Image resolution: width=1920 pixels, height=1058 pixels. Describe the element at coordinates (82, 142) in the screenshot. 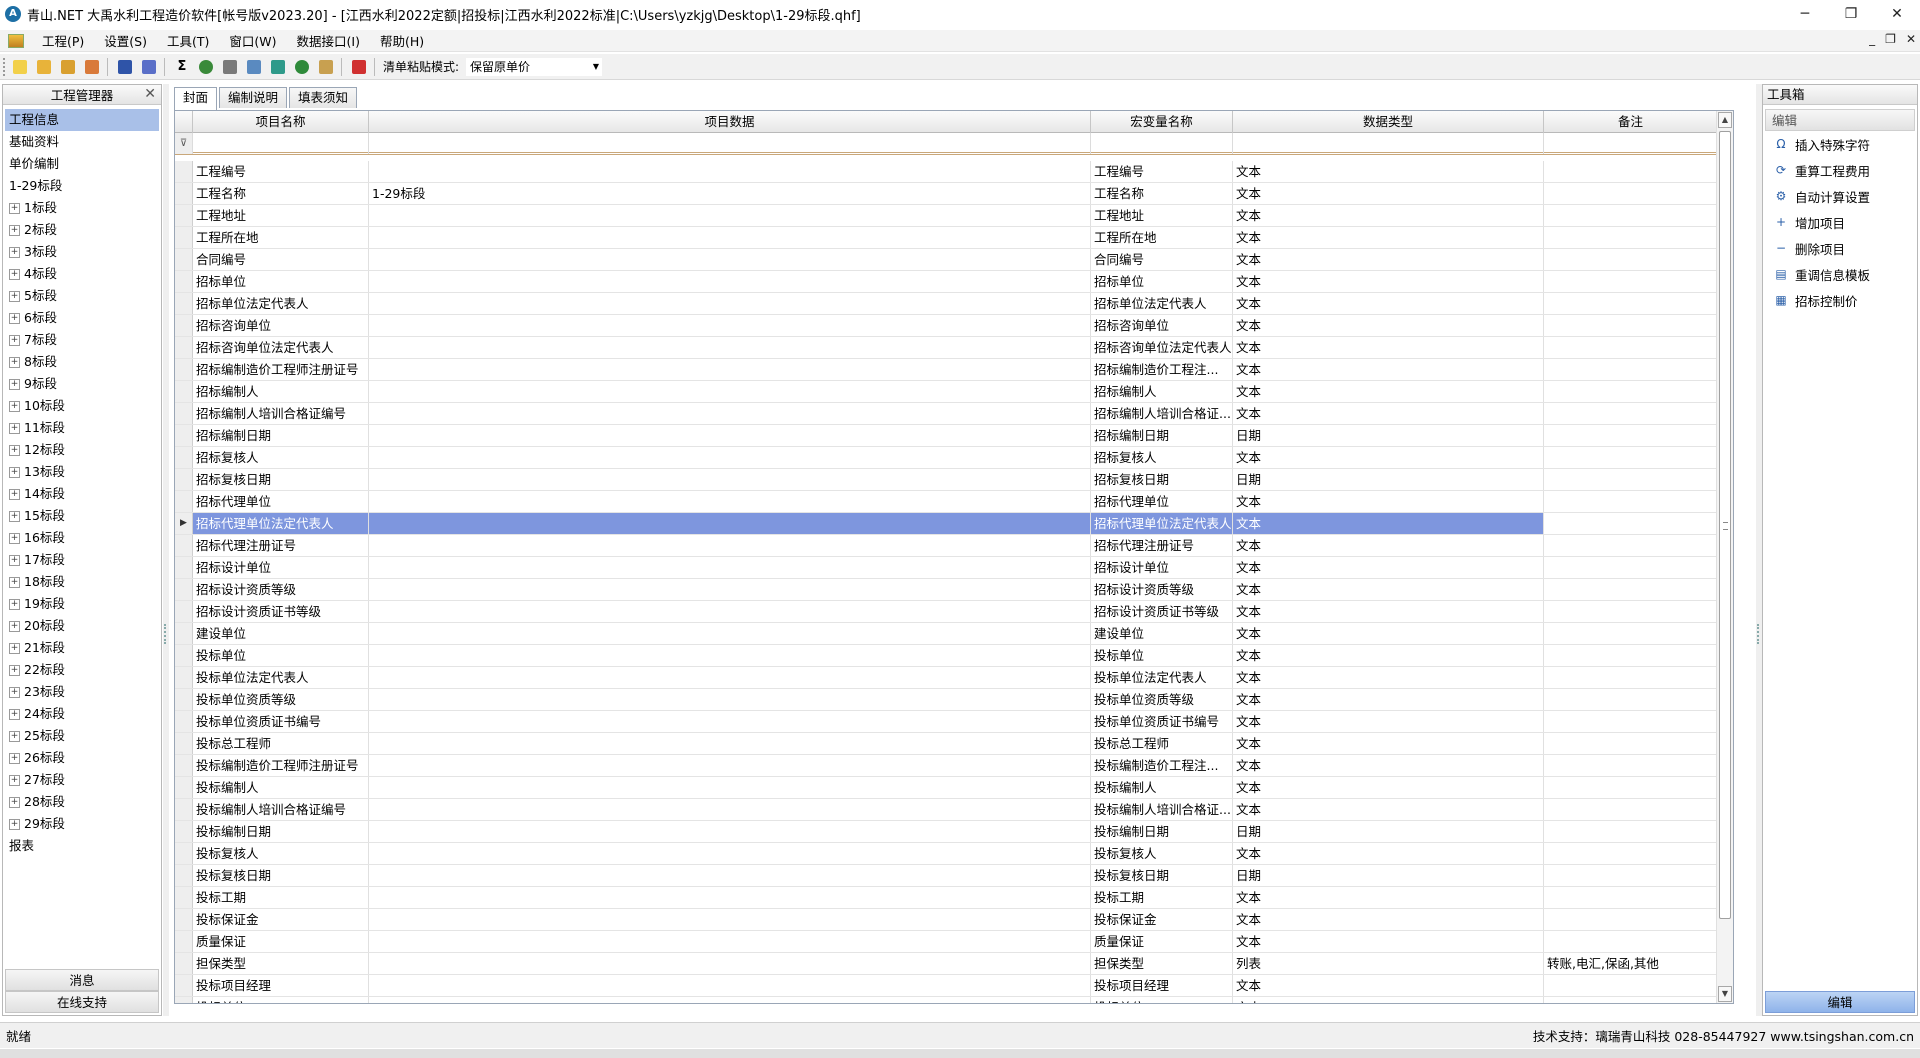

I see `tree-item: 基础资料` at that location.